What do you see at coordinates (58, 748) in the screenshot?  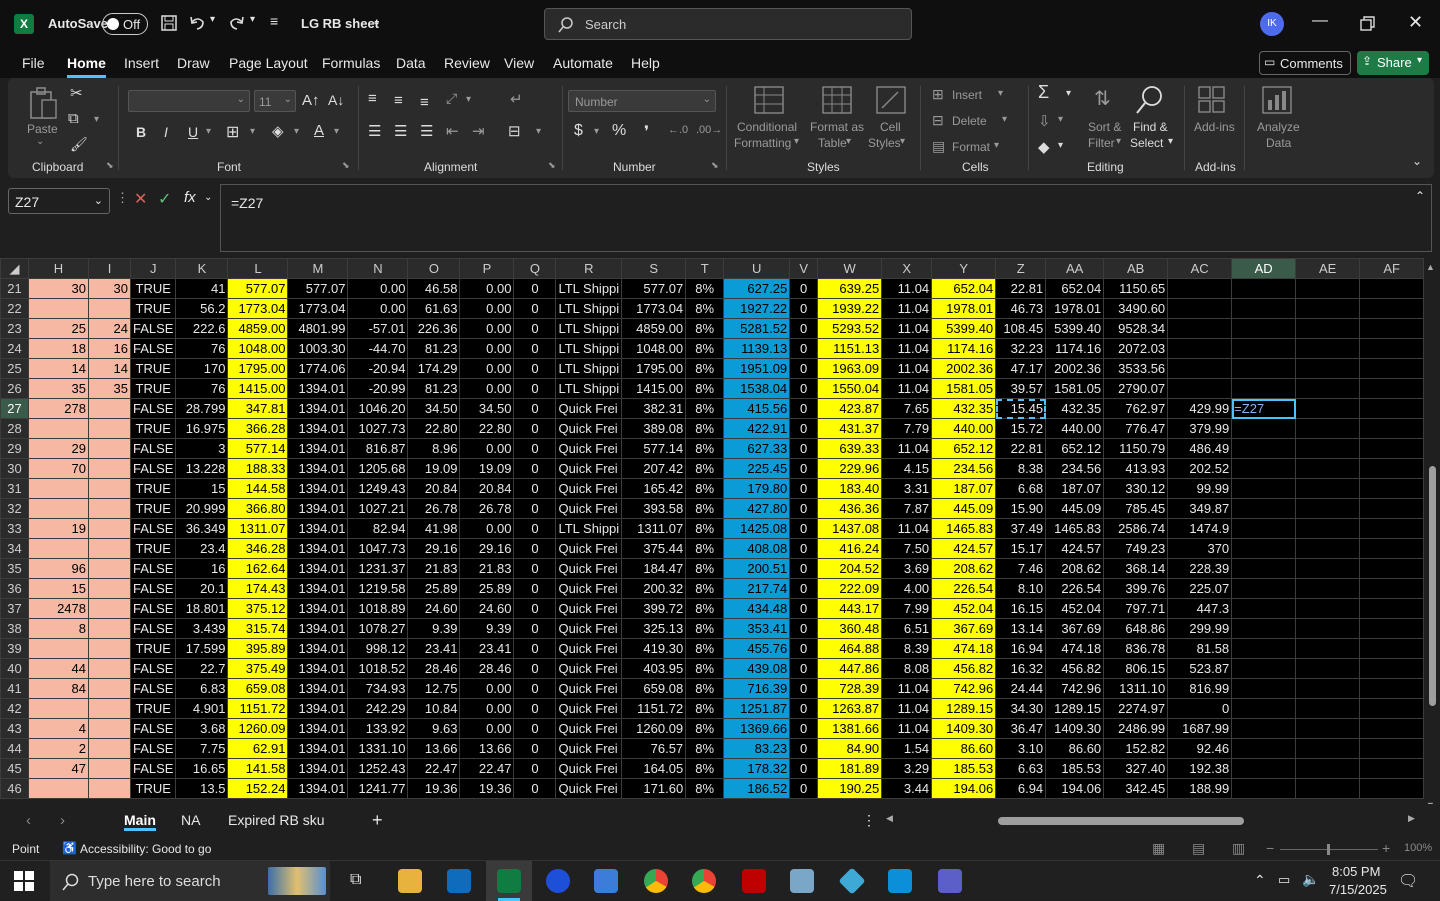 I see `cell-h44: 2` at bounding box center [58, 748].